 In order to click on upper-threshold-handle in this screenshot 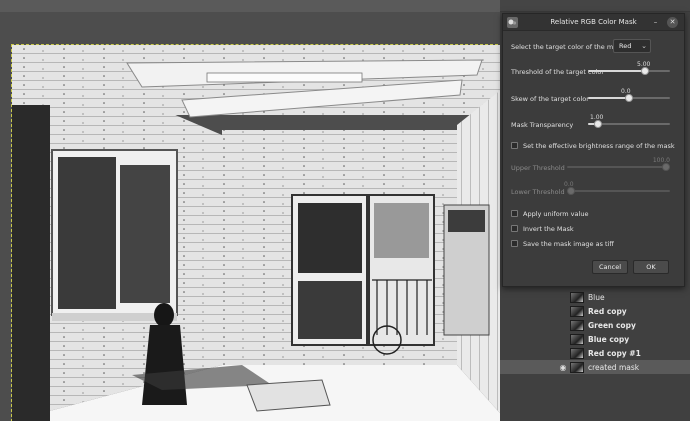, I will do `click(666, 167)`.